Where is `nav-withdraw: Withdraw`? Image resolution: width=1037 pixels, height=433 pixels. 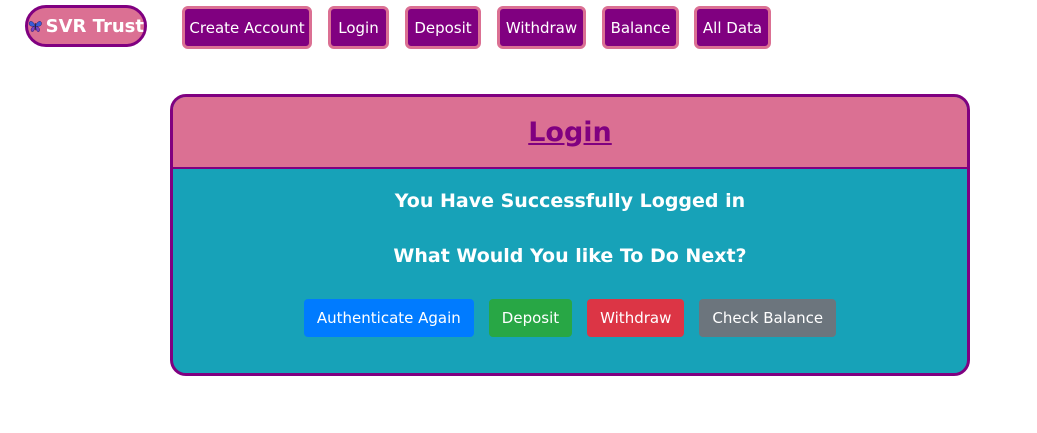 nav-withdraw: Withdraw is located at coordinates (541, 27).